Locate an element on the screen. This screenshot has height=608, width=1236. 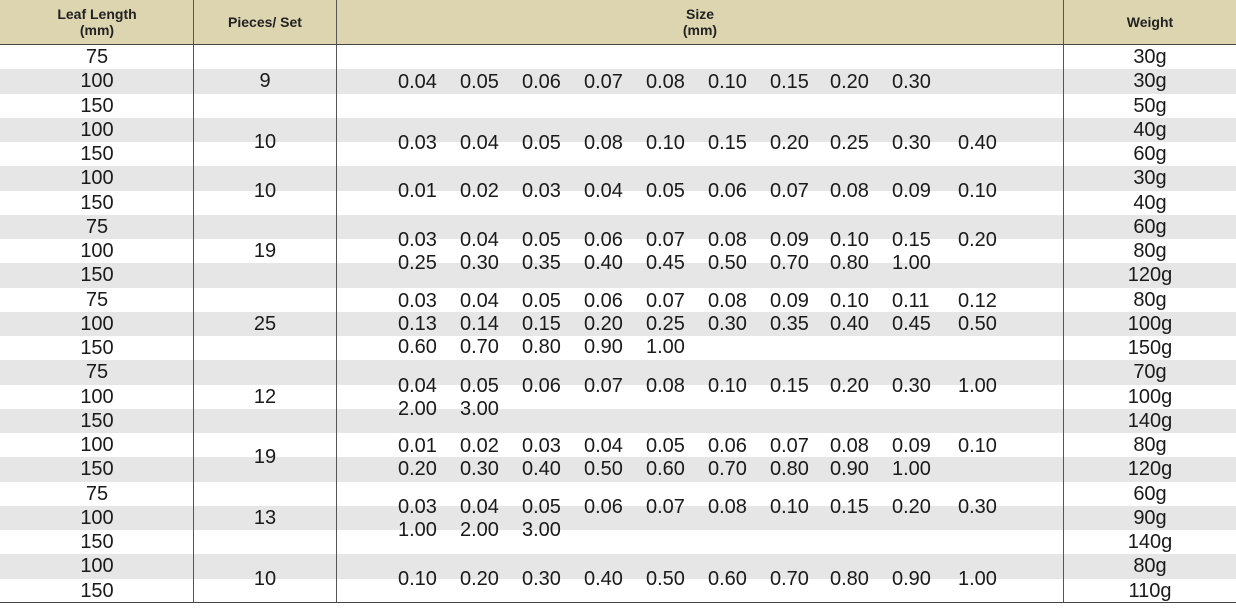
weight-cell: 150g is located at coordinates (1150, 348).